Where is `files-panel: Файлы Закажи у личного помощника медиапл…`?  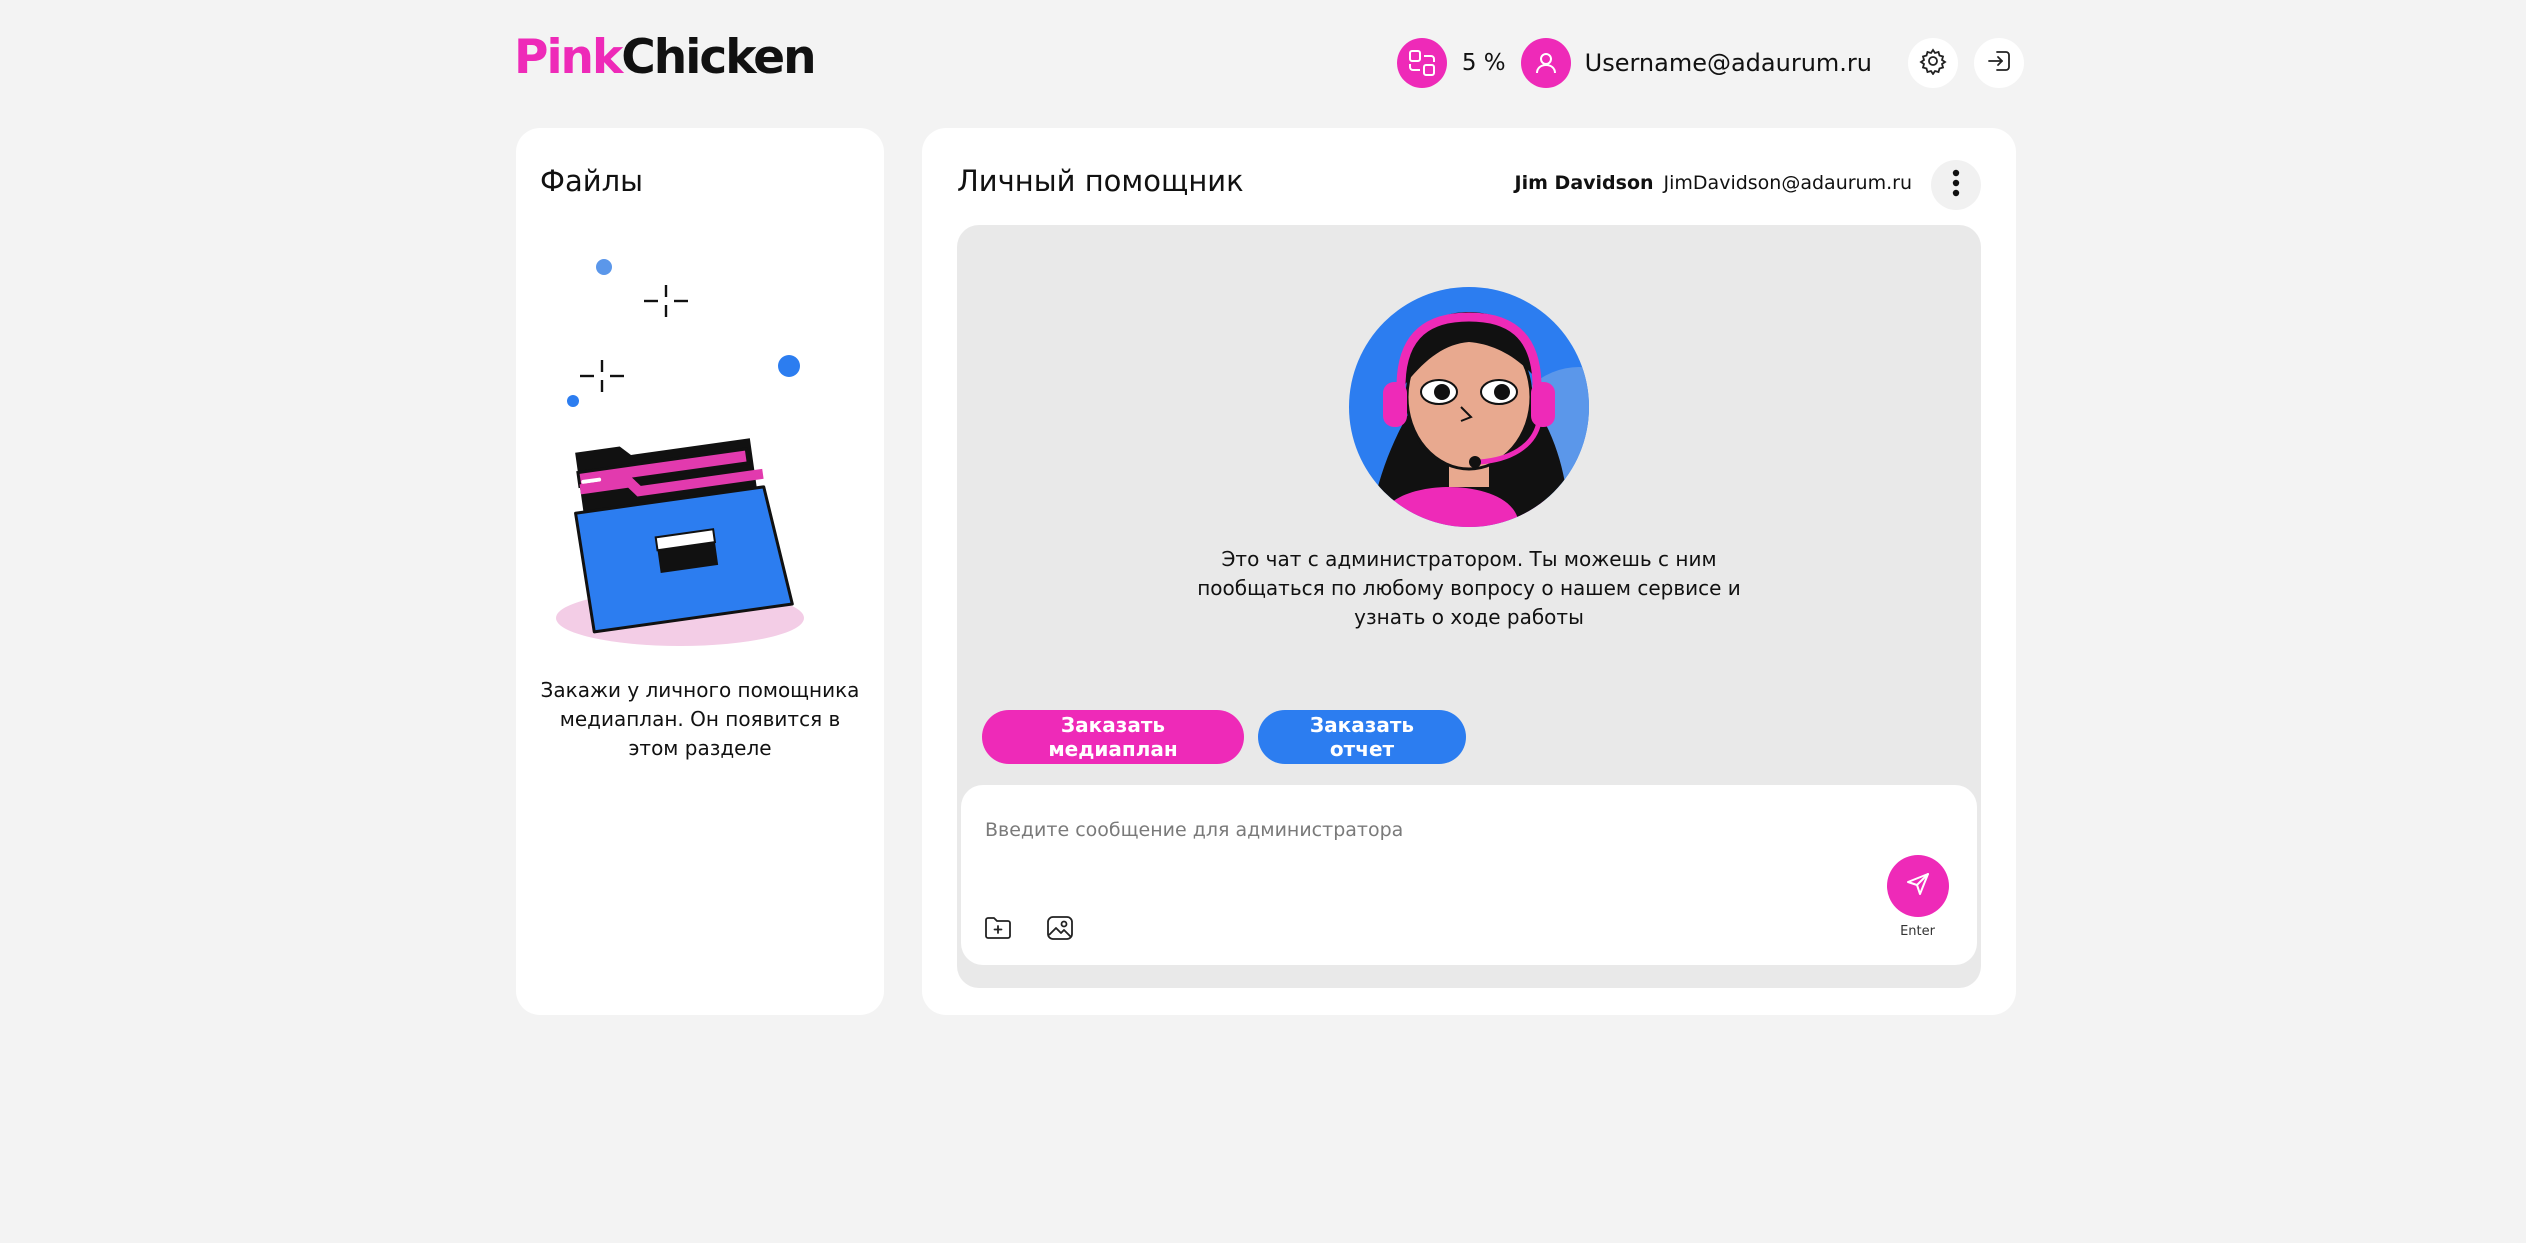
files-panel: Файлы Закажи у личного помощника медиапл… is located at coordinates (700, 571).